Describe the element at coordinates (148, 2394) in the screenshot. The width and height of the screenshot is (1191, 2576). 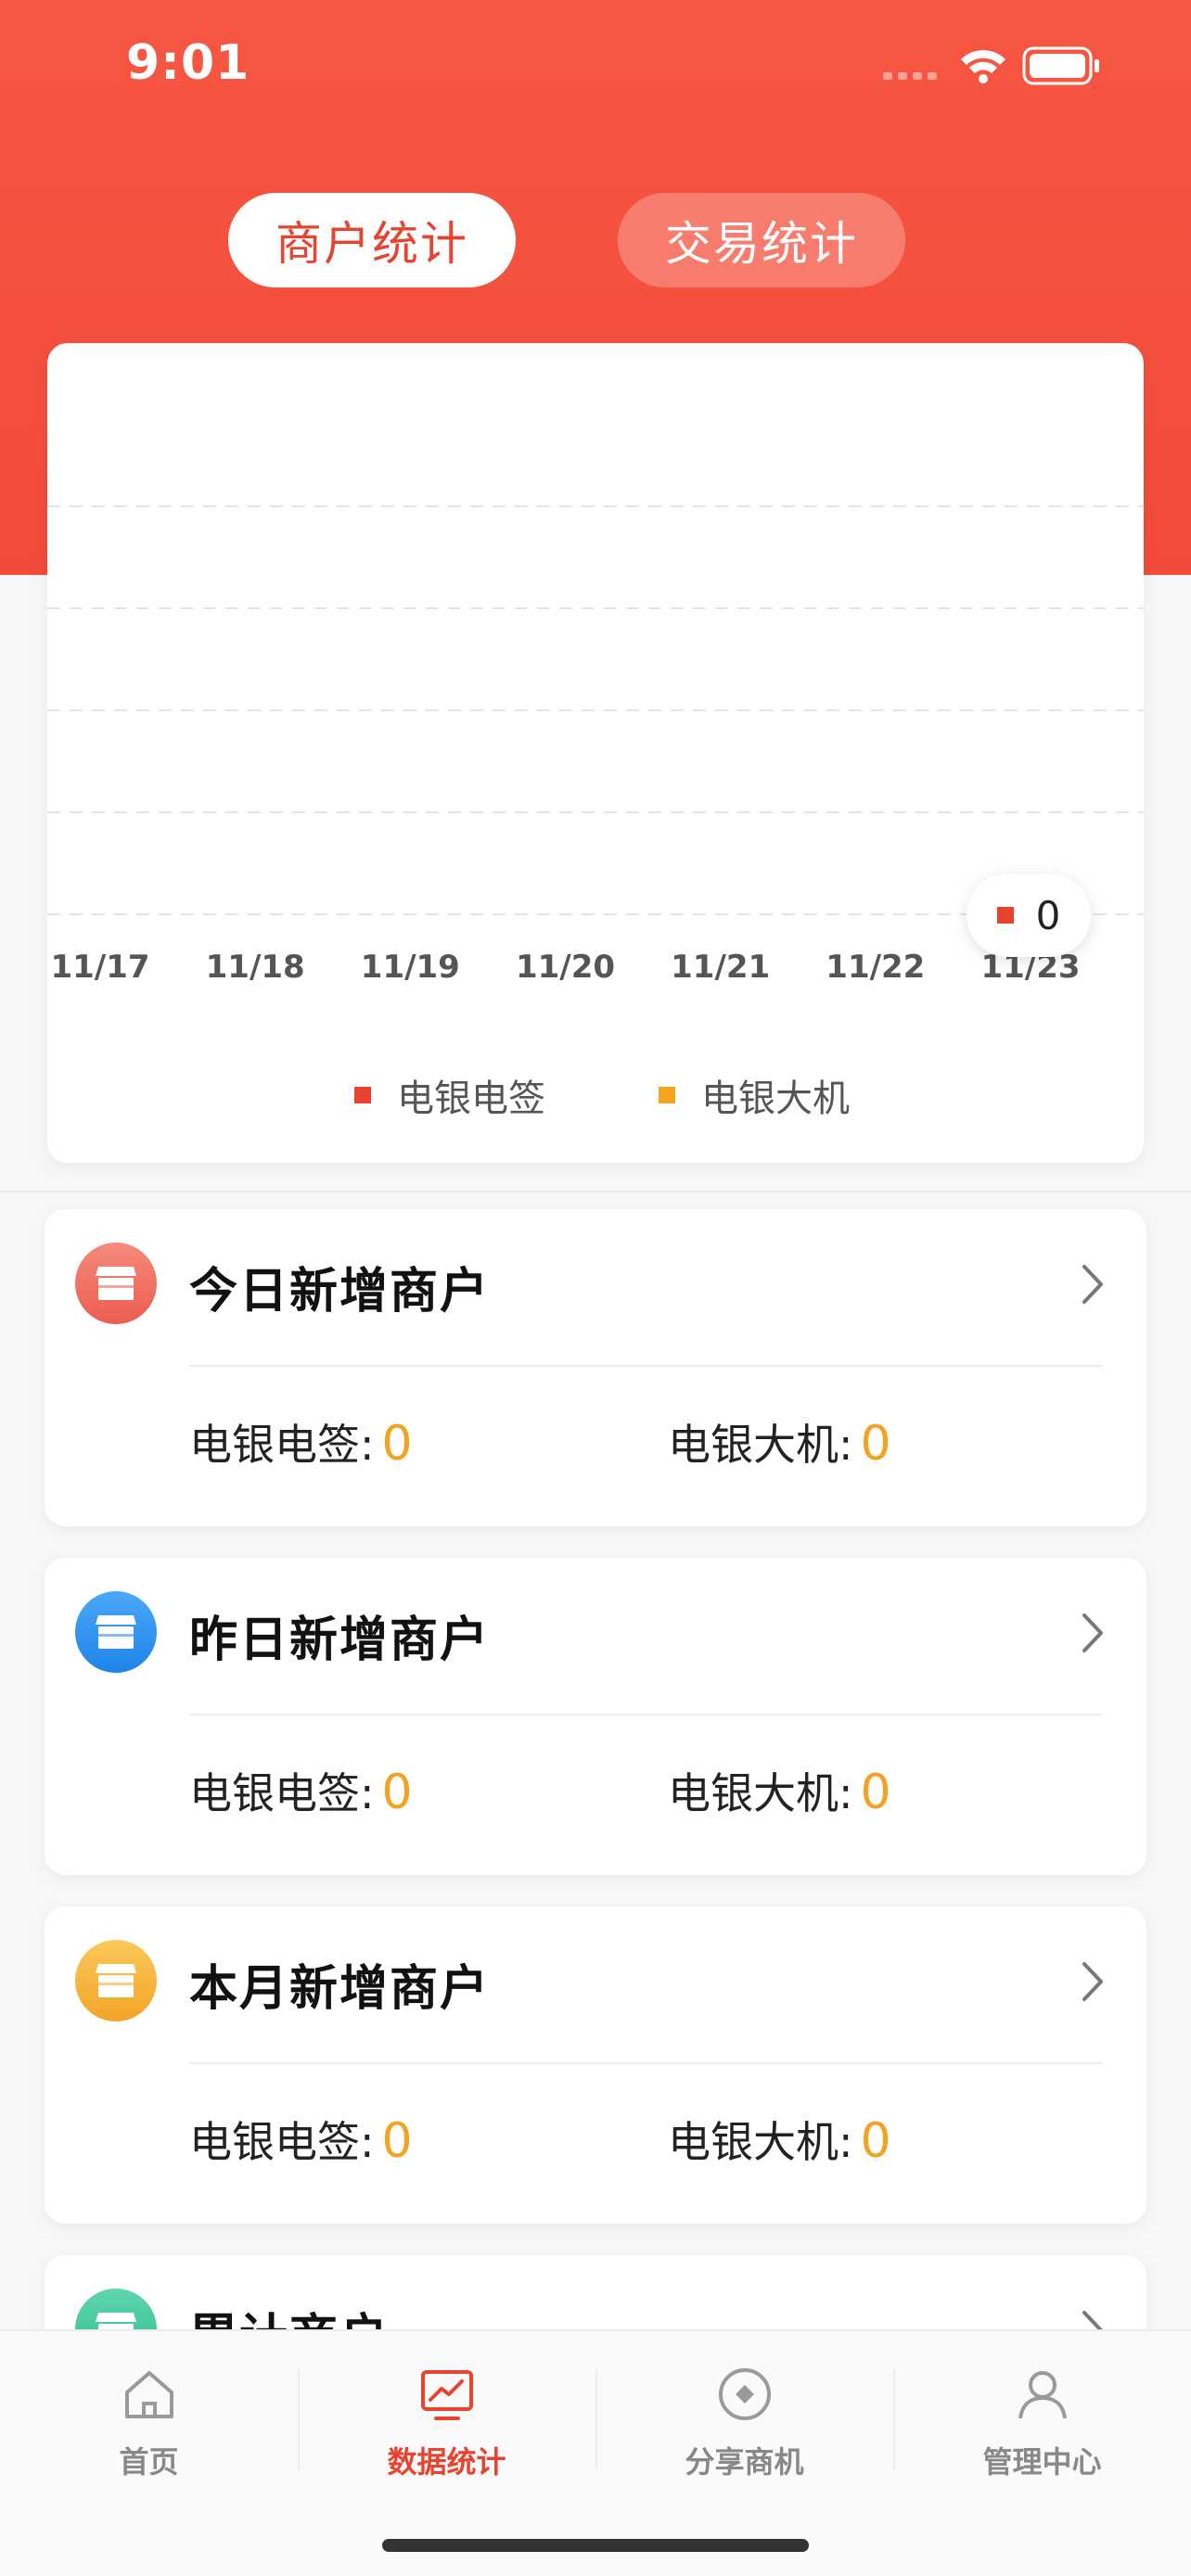
I see `home-icon` at that location.